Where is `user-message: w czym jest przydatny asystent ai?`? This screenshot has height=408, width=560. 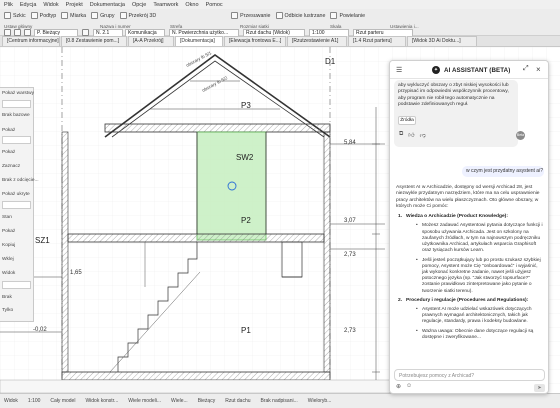 user-message: w czym jest przydatny asystent ai? is located at coordinates (503, 171).